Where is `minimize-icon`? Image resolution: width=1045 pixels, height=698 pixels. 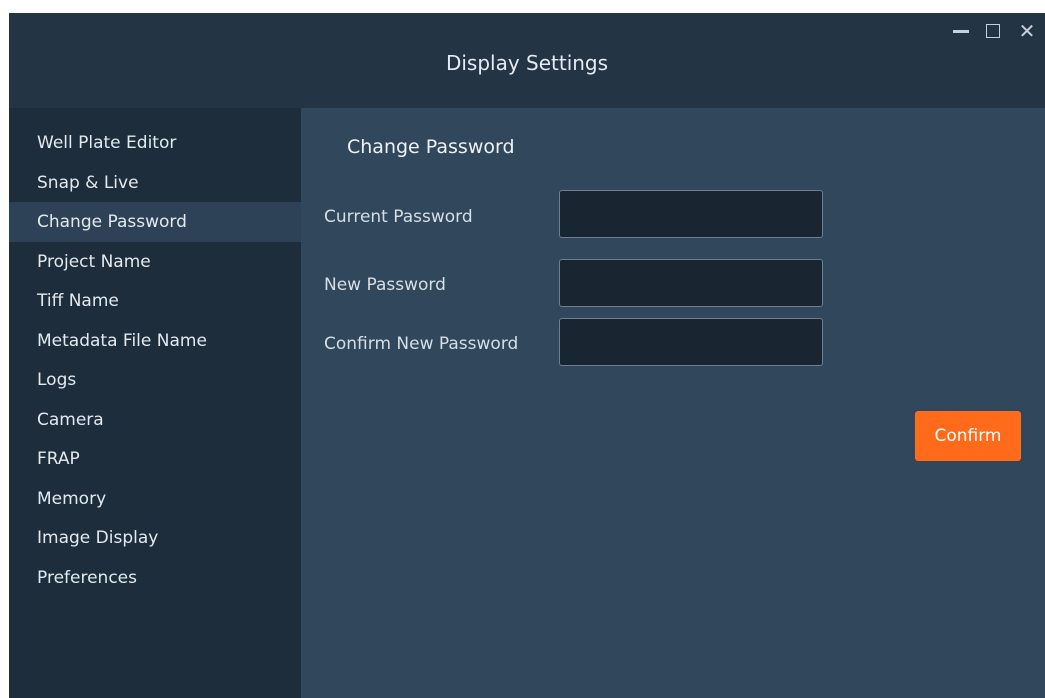 minimize-icon is located at coordinates (961, 31).